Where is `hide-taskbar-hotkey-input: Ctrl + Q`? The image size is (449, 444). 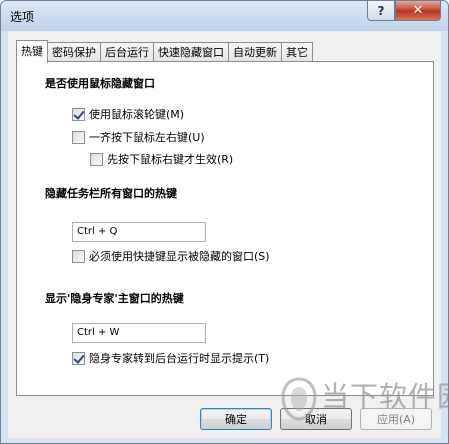 hide-taskbar-hotkey-input: Ctrl + Q is located at coordinates (139, 232).